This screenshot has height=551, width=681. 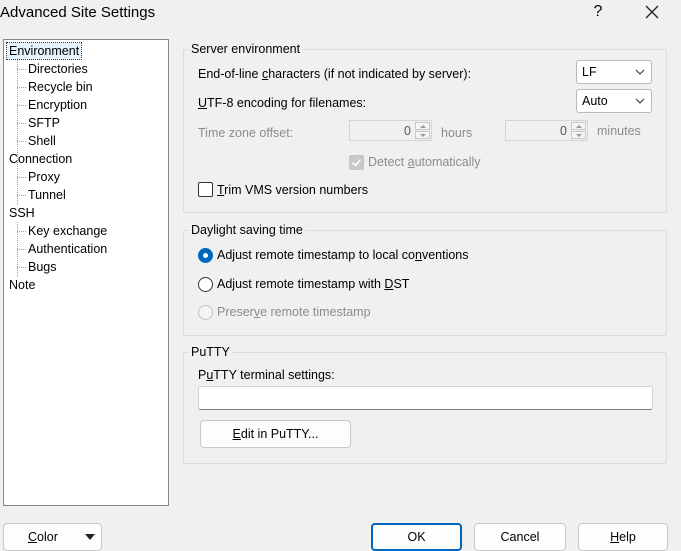 What do you see at coordinates (42, 141) in the screenshot?
I see `tree-item-shell: Shell` at bounding box center [42, 141].